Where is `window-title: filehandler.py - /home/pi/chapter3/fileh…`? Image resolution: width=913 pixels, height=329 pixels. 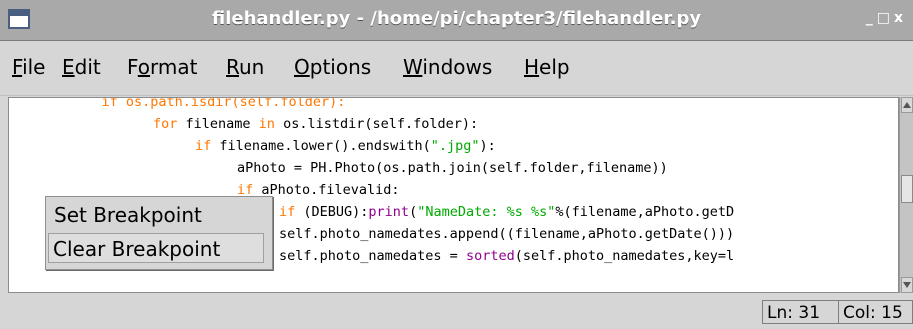
window-title: filehandler.py - /home/pi/chapter3/fileh… is located at coordinates (456, 18).